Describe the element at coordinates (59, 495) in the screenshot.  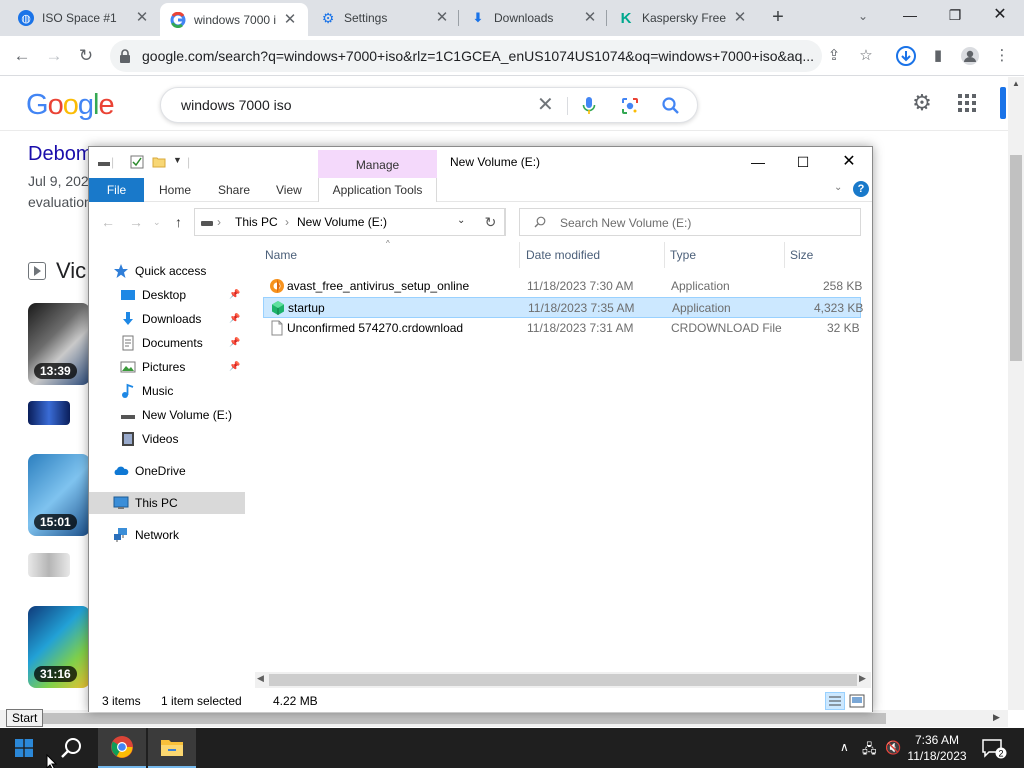
I see `video-thumbnail: 15:01` at that location.